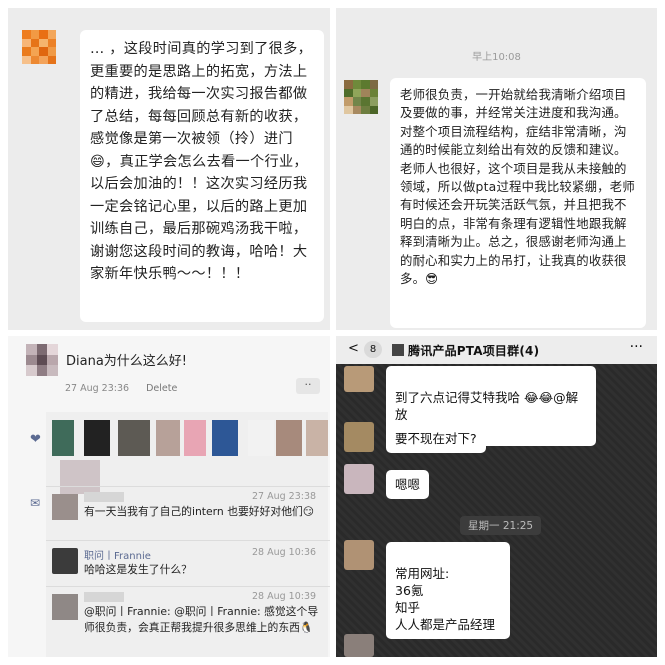 This screenshot has height=665, width=665. I want to click on message-text: 常用网址: 36氪 知乎 人人都是产品经理, so click(445, 599).